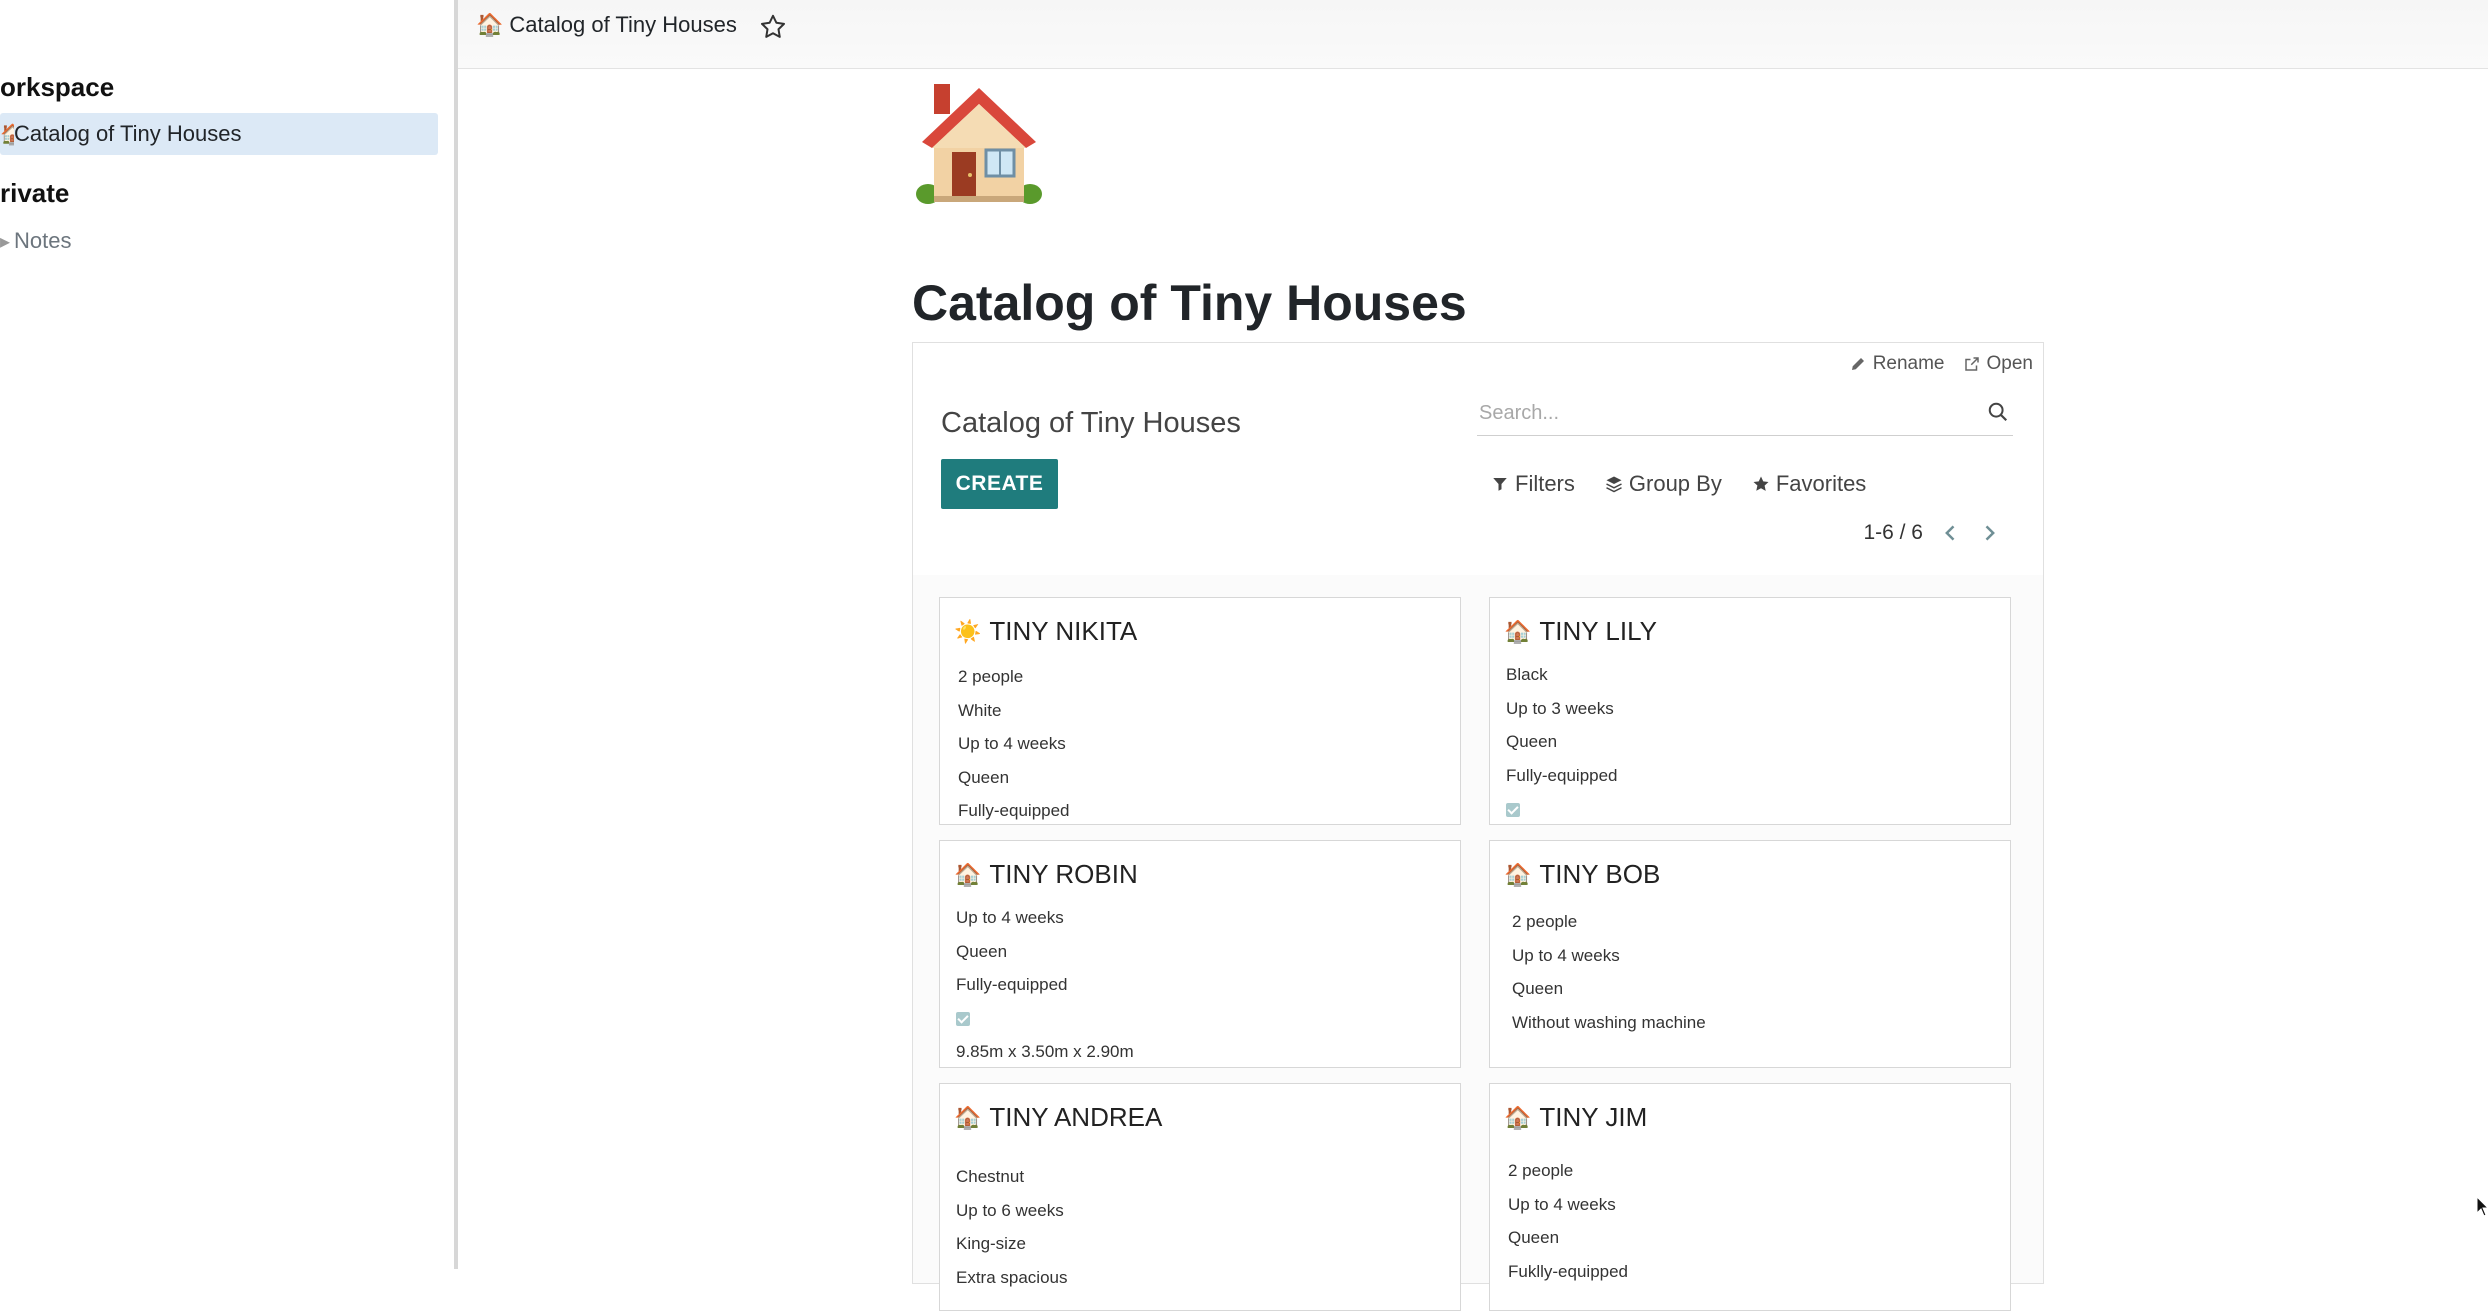 This screenshot has height=1311, width=2488. I want to click on notes-icon: ▸, so click(5, 241).